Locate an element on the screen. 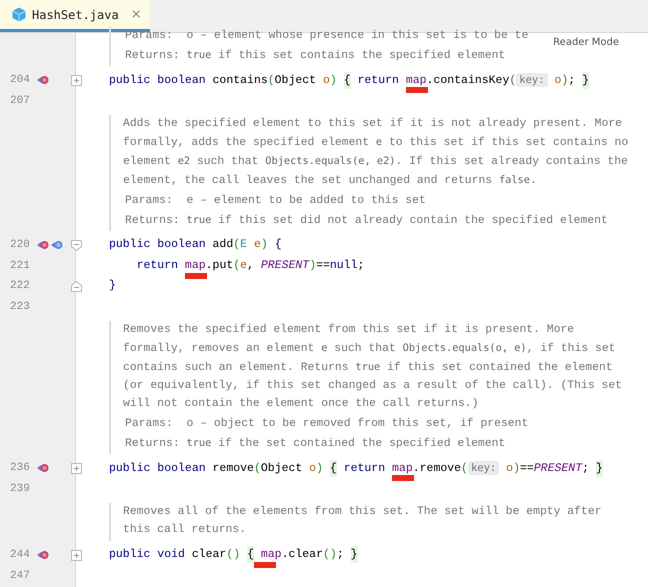 The image size is (648, 587). code-text: public void clear() is located at coordinates (175, 554).